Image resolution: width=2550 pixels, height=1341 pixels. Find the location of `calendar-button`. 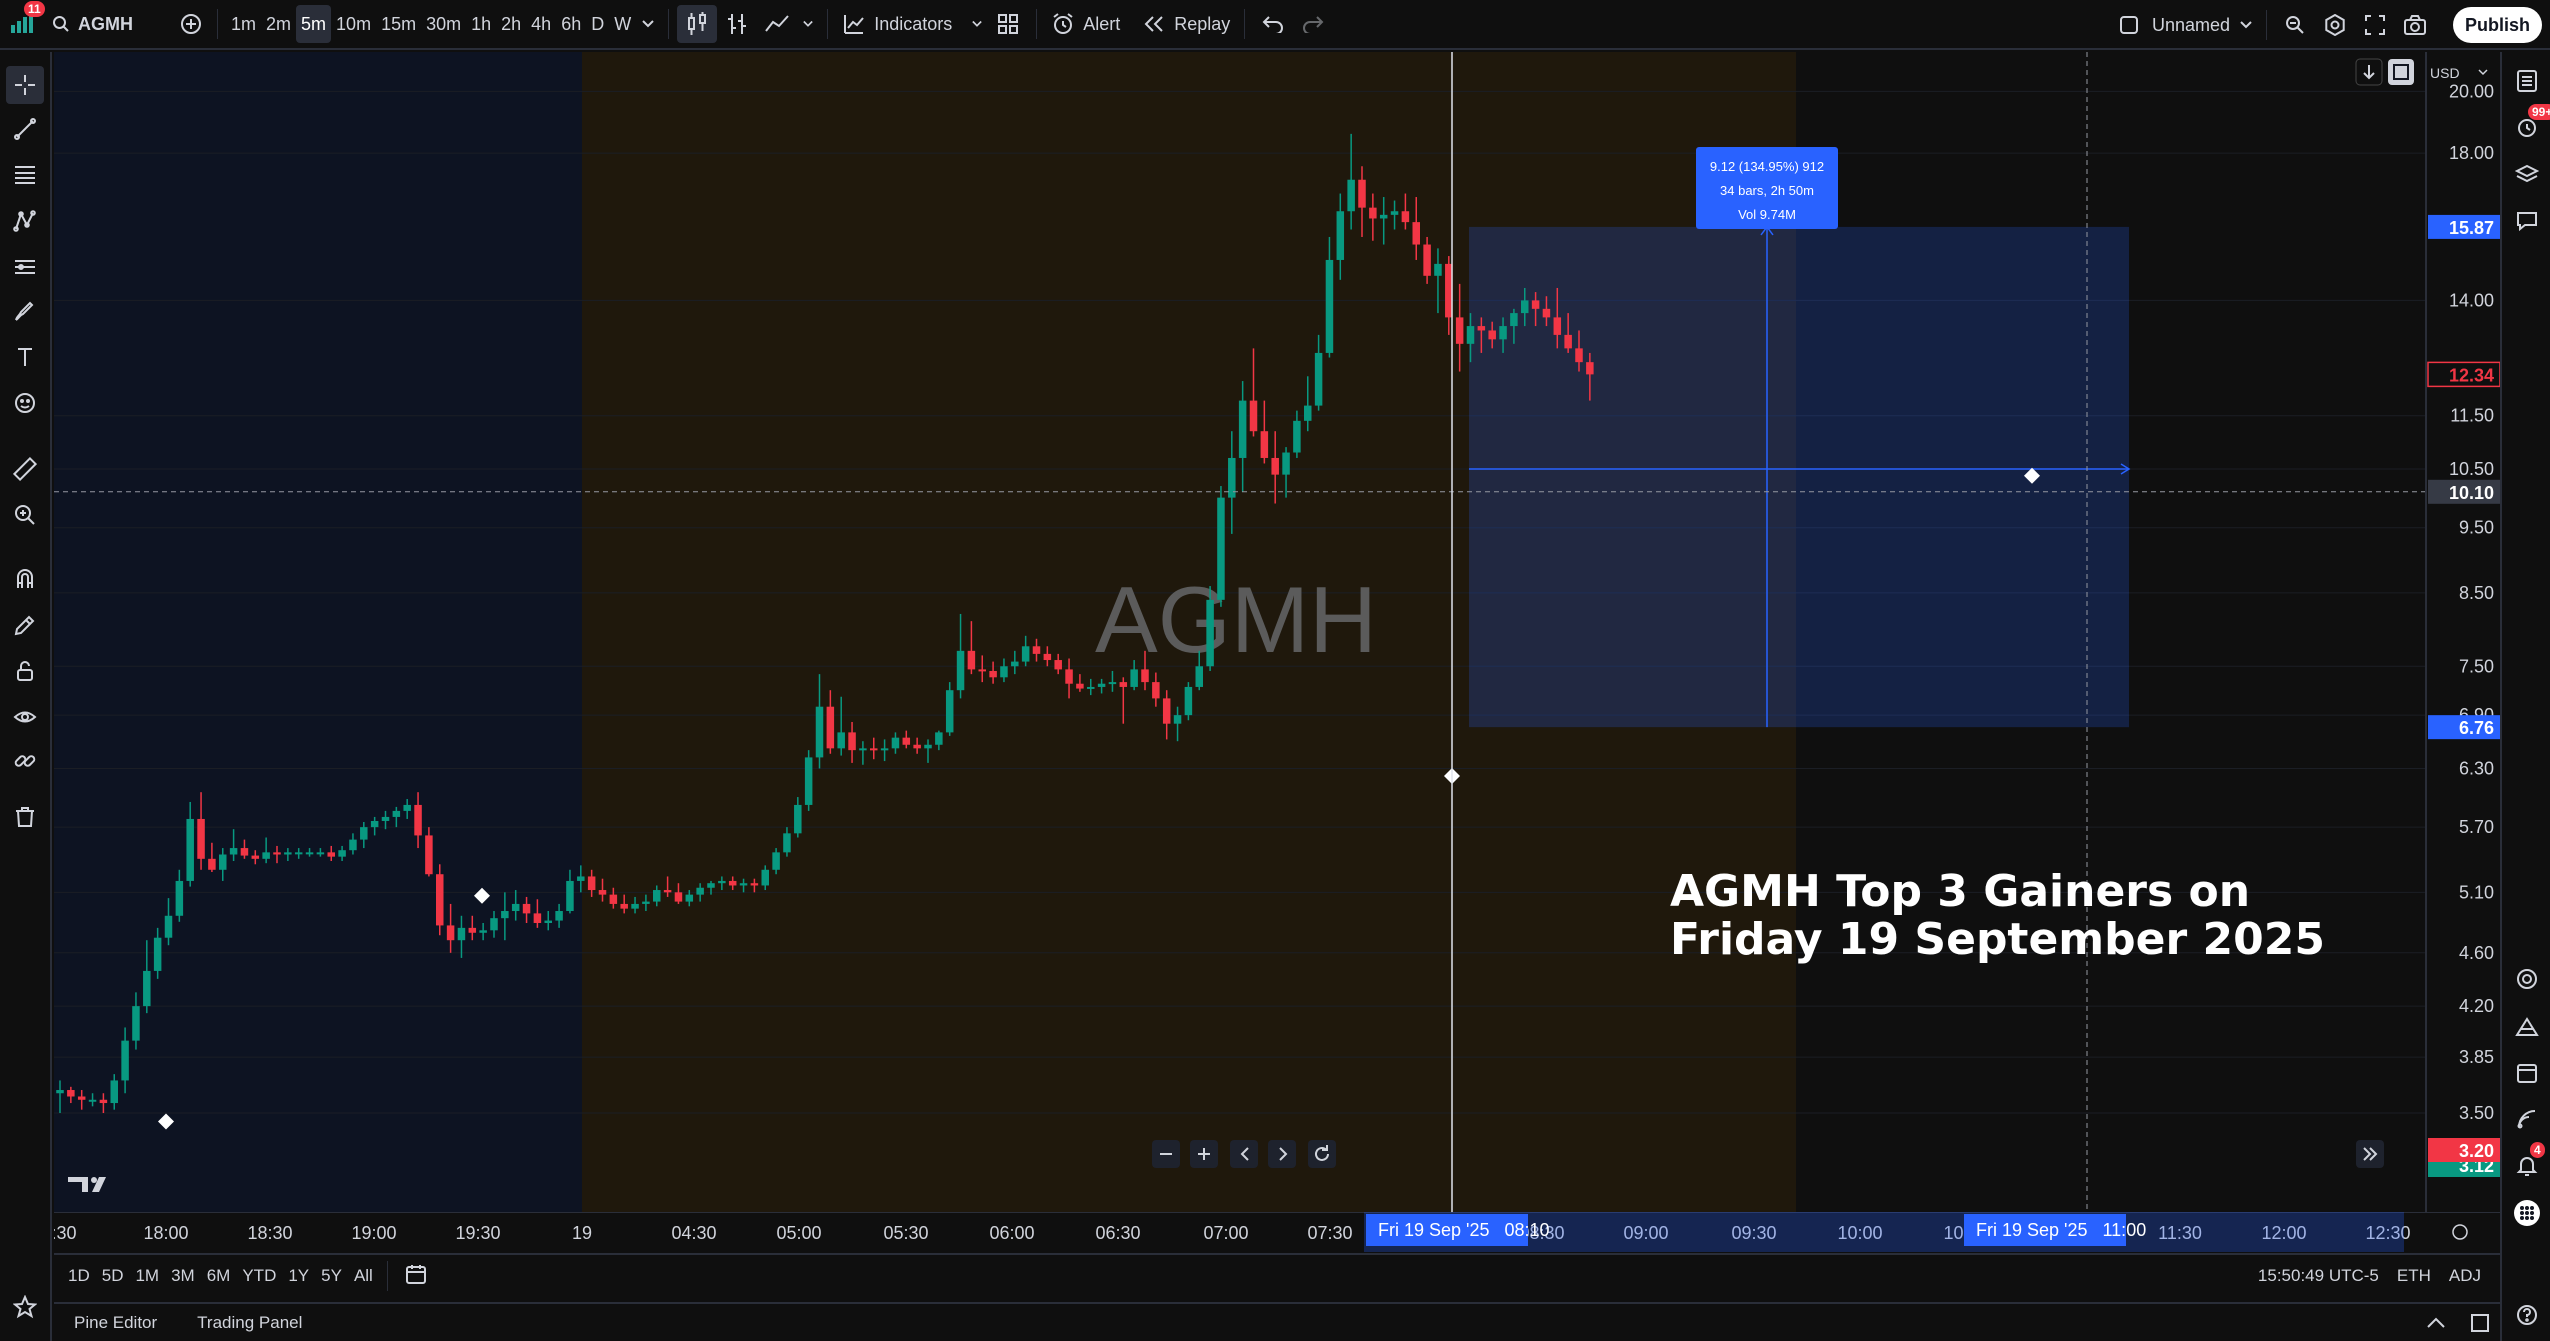

calendar-button is located at coordinates (2527, 1073).